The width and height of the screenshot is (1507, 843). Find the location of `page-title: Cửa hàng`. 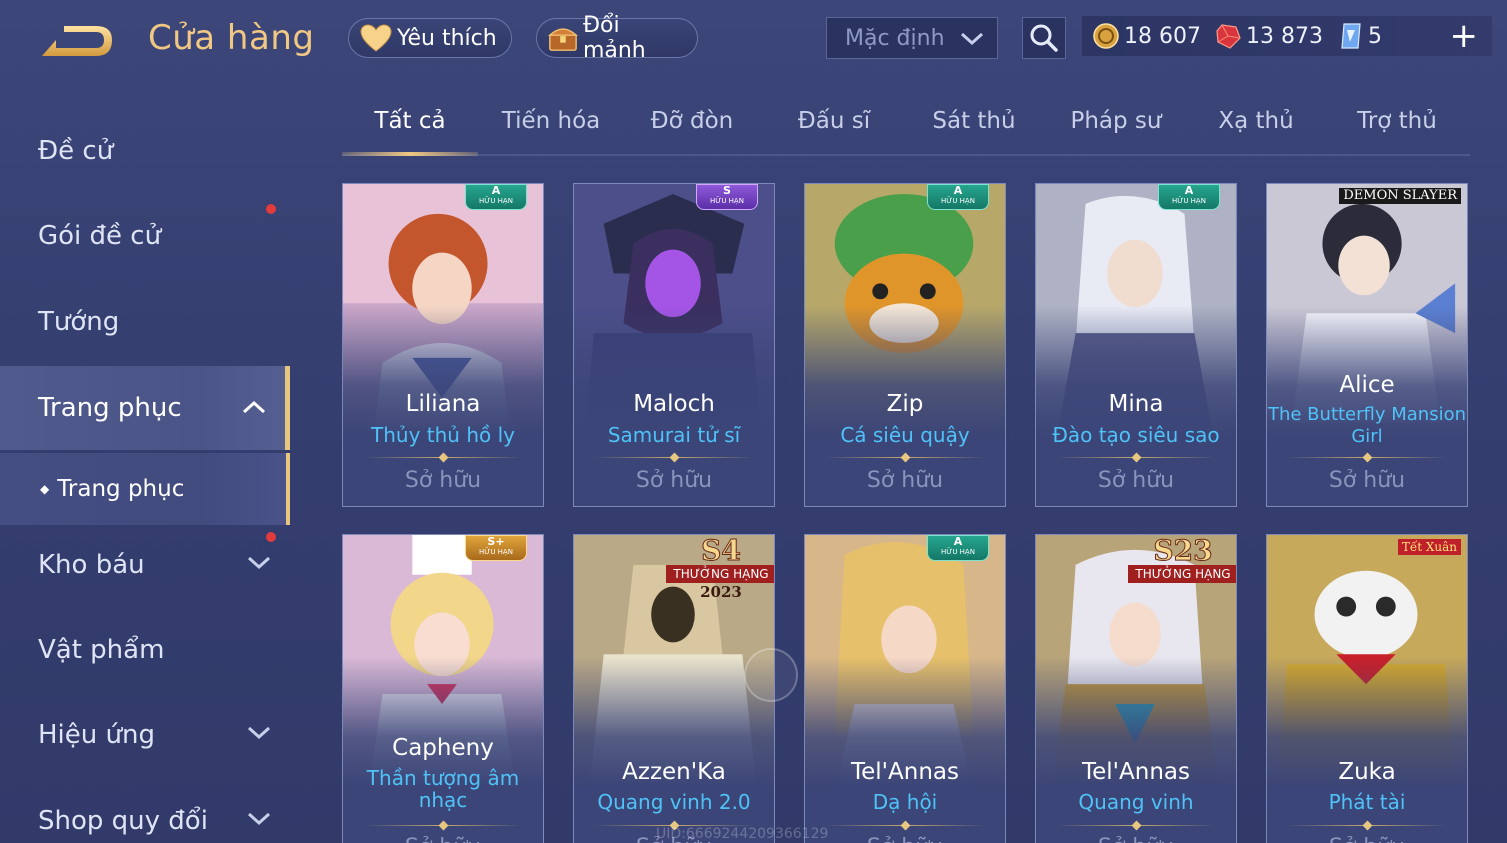

page-title: Cửa hàng is located at coordinates (231, 38).